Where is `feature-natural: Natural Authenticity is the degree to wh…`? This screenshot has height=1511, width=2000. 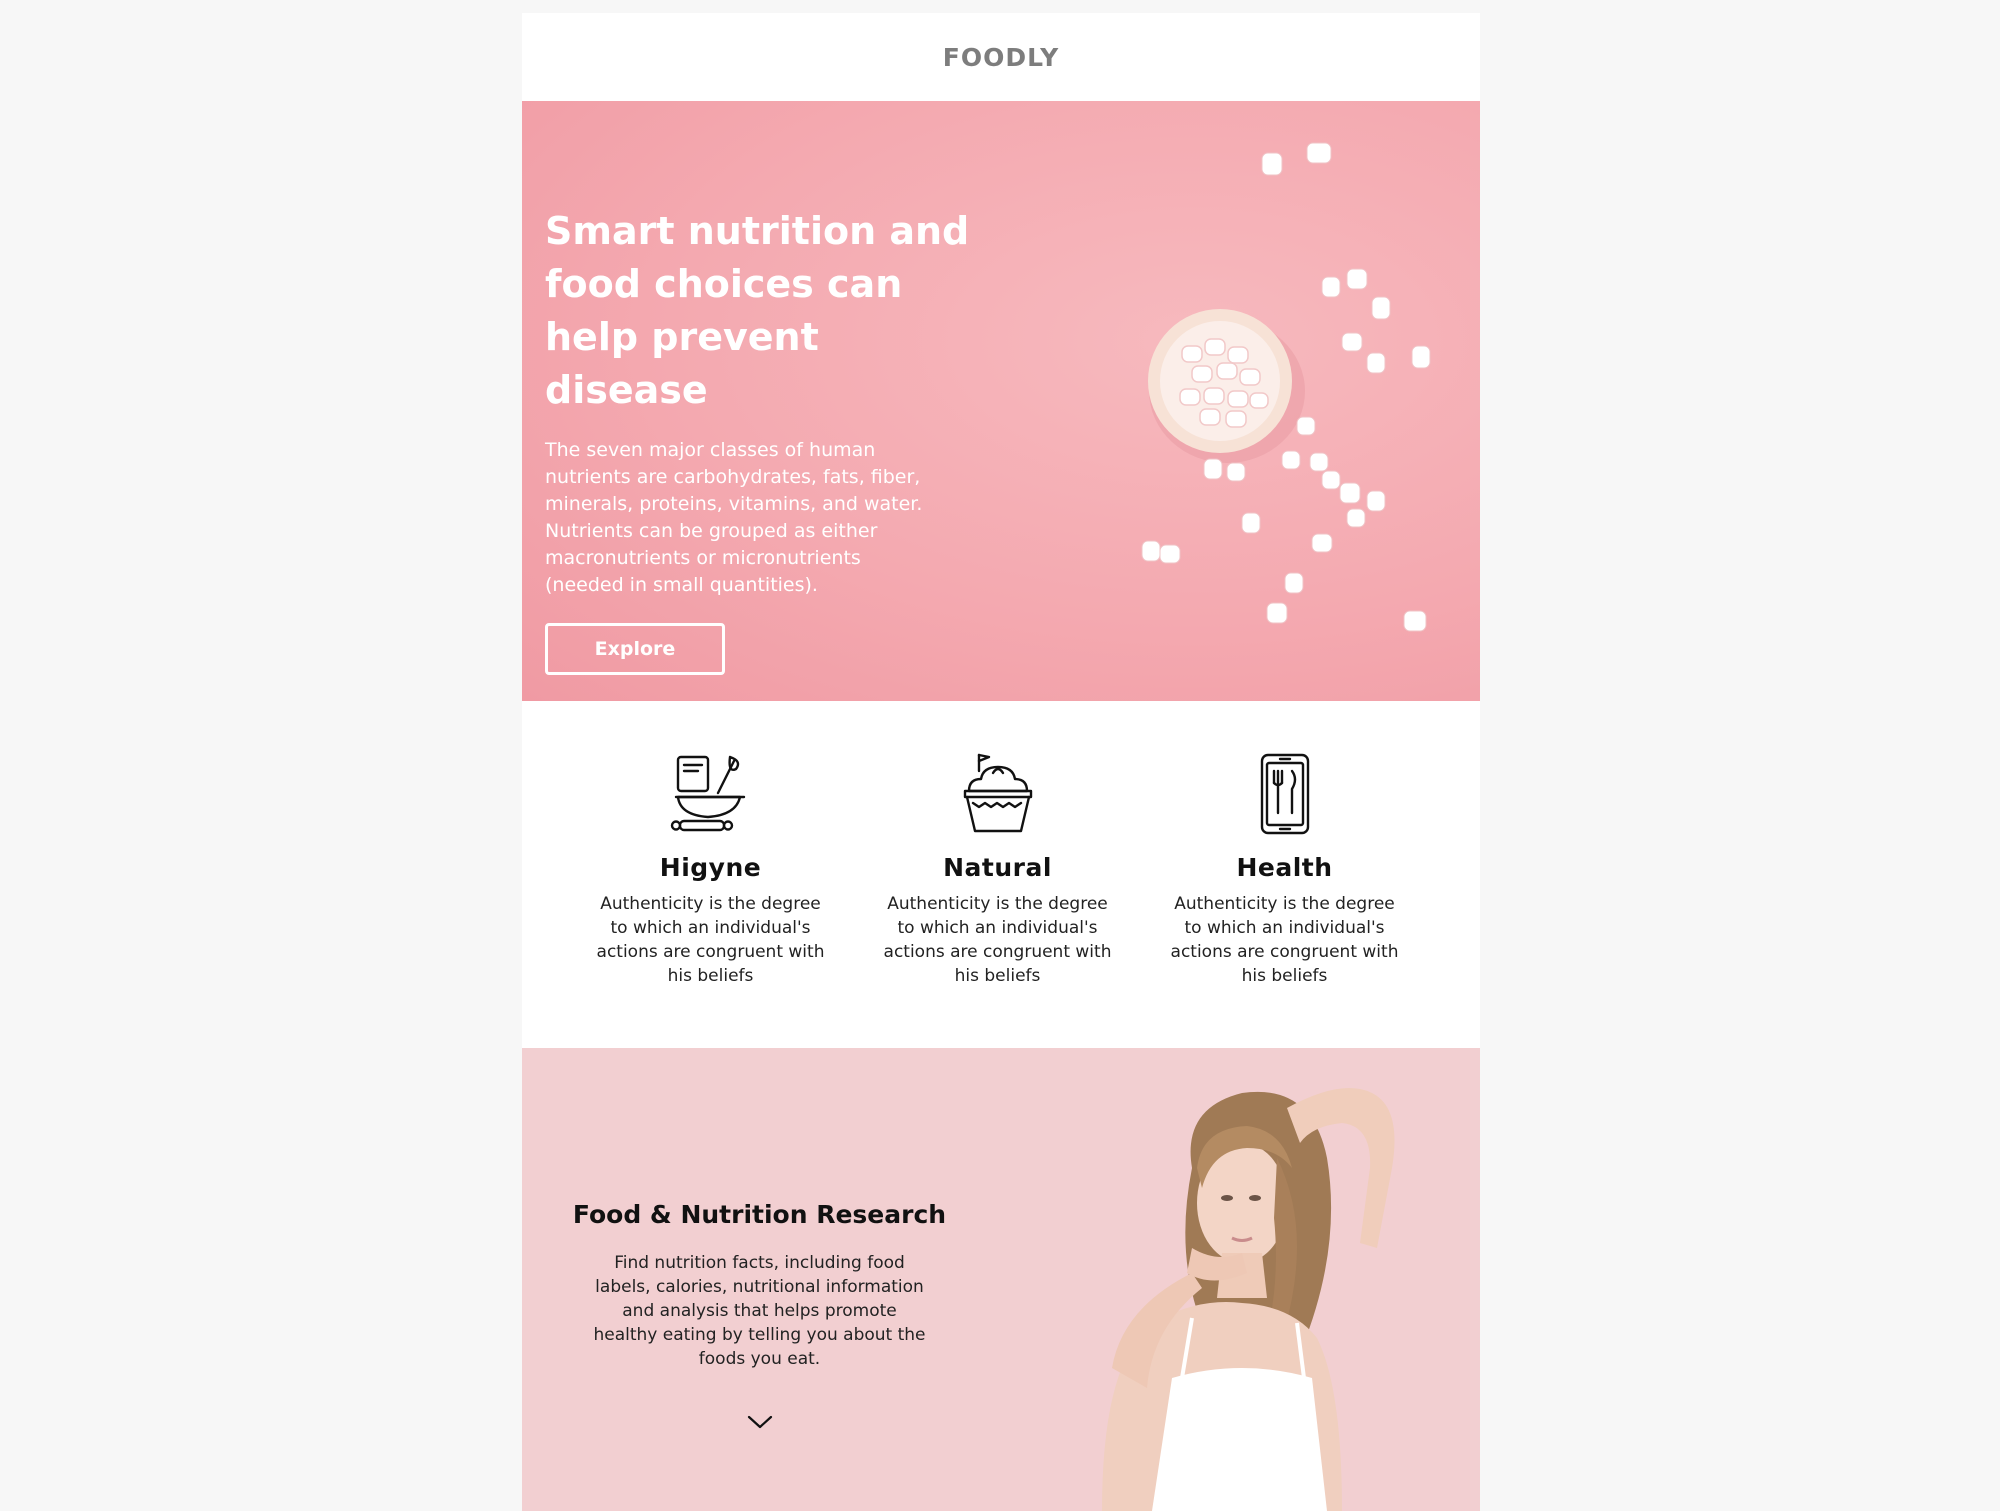
feature-natural: Natural Authenticity is the degree to wh… is located at coordinates (997, 869).